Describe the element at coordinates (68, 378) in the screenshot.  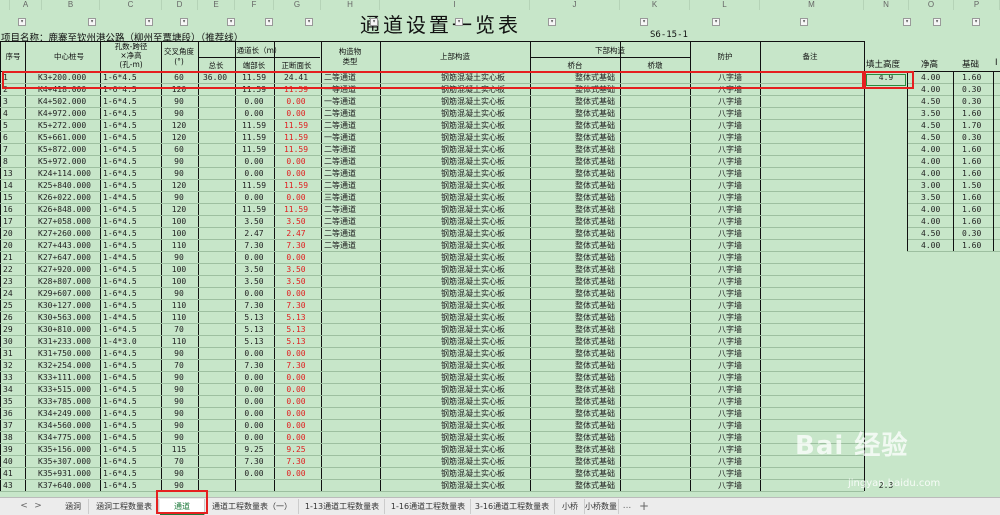
I see `cell-station: K33+111.000` at that location.